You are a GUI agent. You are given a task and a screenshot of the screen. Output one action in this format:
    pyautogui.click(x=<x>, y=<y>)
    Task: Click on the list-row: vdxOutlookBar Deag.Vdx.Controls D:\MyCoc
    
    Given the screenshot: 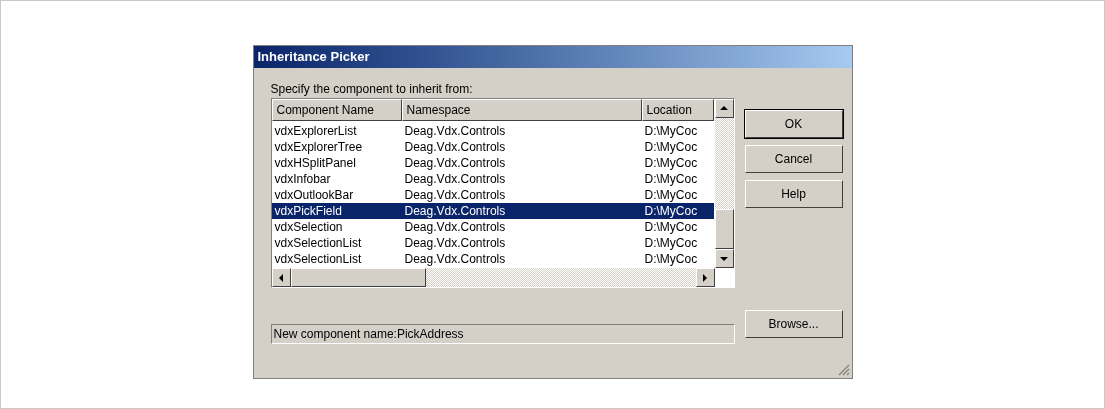 What is the action you would take?
    pyautogui.click(x=492, y=195)
    